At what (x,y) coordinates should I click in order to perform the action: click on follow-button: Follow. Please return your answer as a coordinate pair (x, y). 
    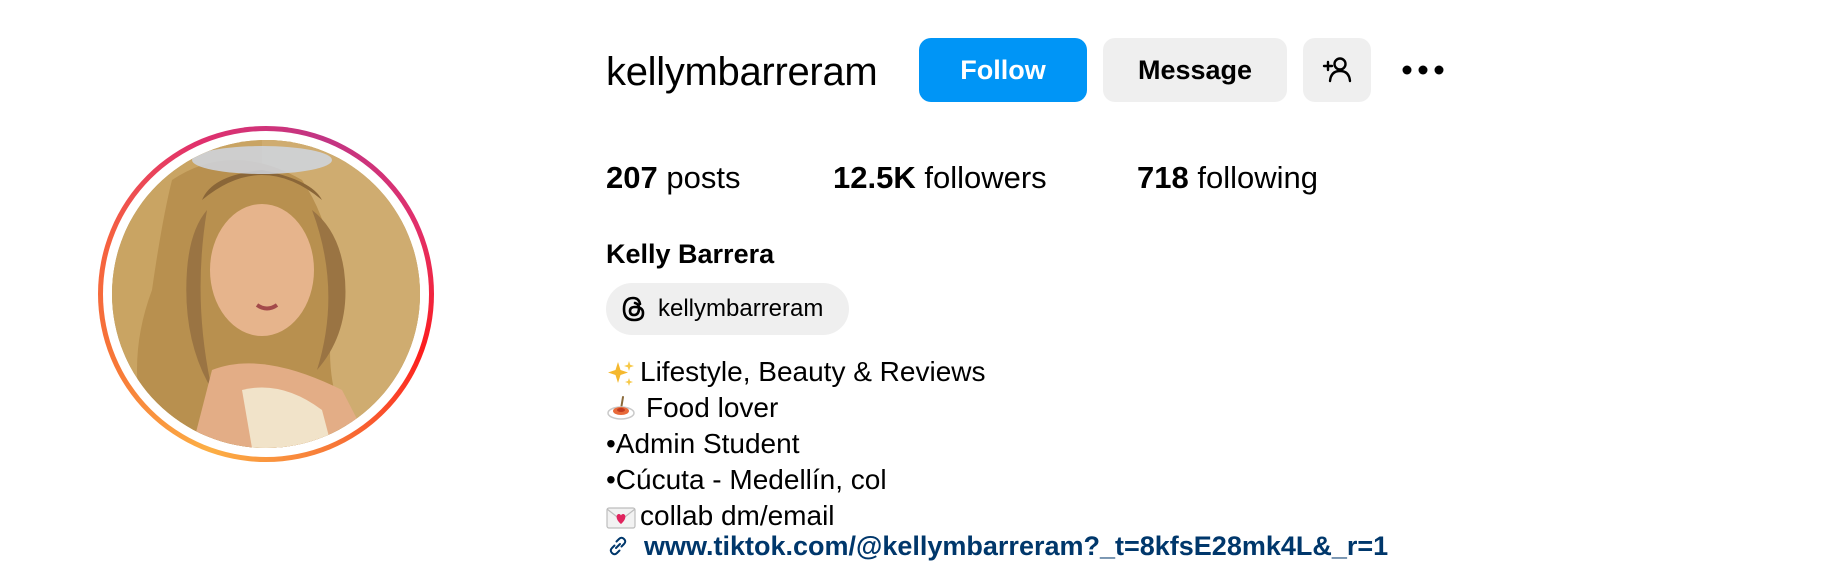
    Looking at the image, I should click on (1003, 70).